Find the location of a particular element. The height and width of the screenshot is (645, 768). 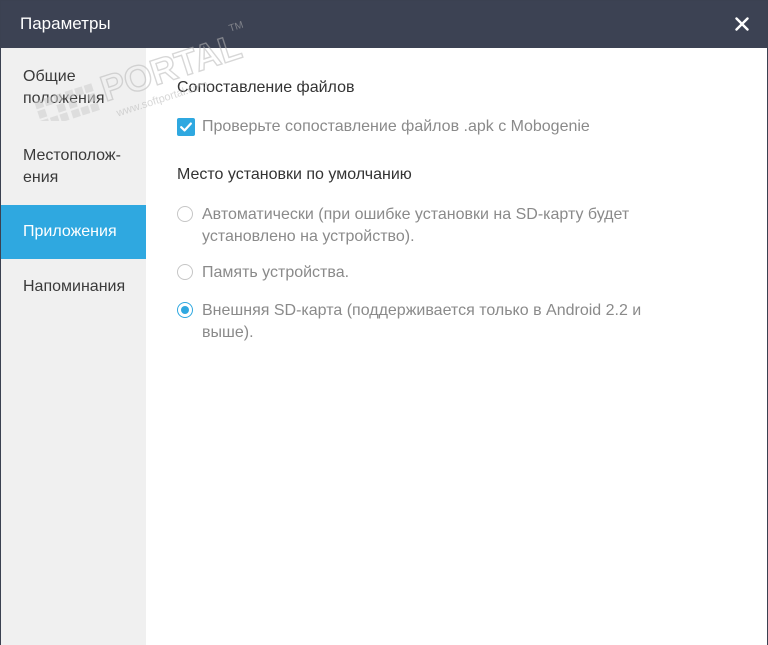

sidebar-item-location: Местополож- ения is located at coordinates (73, 170).